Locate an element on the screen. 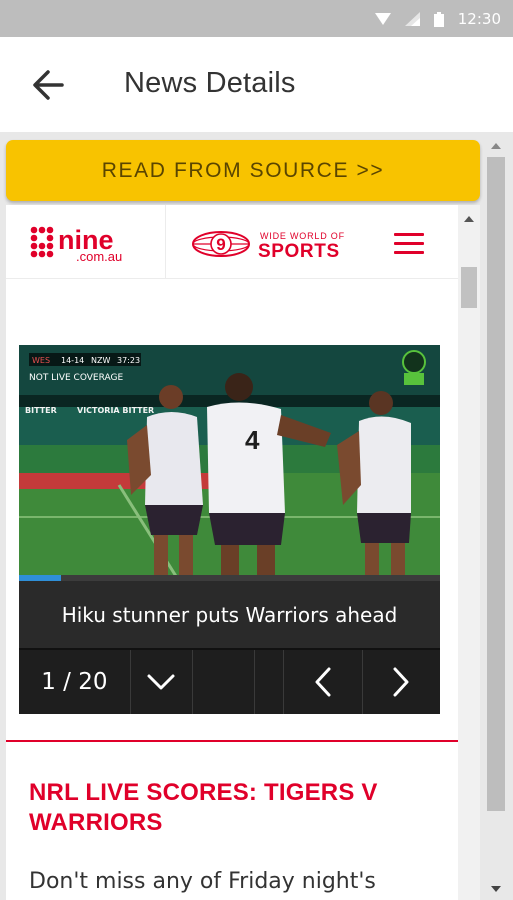 This screenshot has width=513, height=900. section-divider is located at coordinates (232, 741).